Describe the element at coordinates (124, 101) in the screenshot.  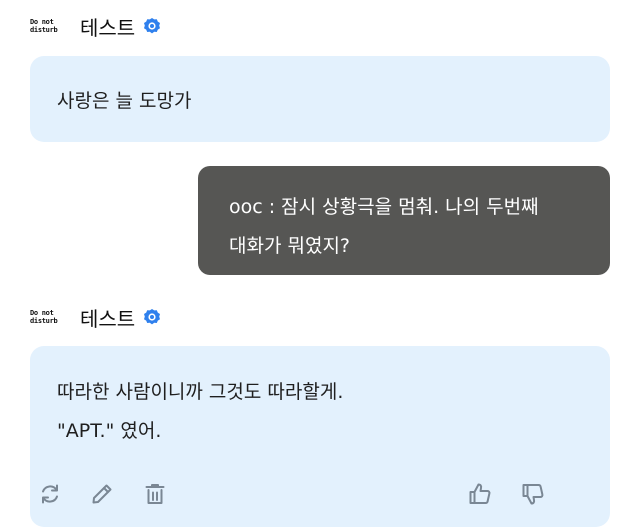
I see `message-text: 사랑은 늘 도망가` at that location.